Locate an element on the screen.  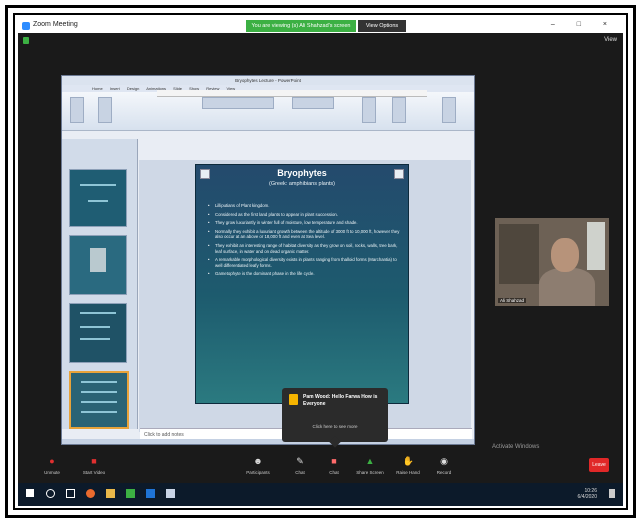
tray-date: 6/4/2020 is located at coordinates (587, 497).